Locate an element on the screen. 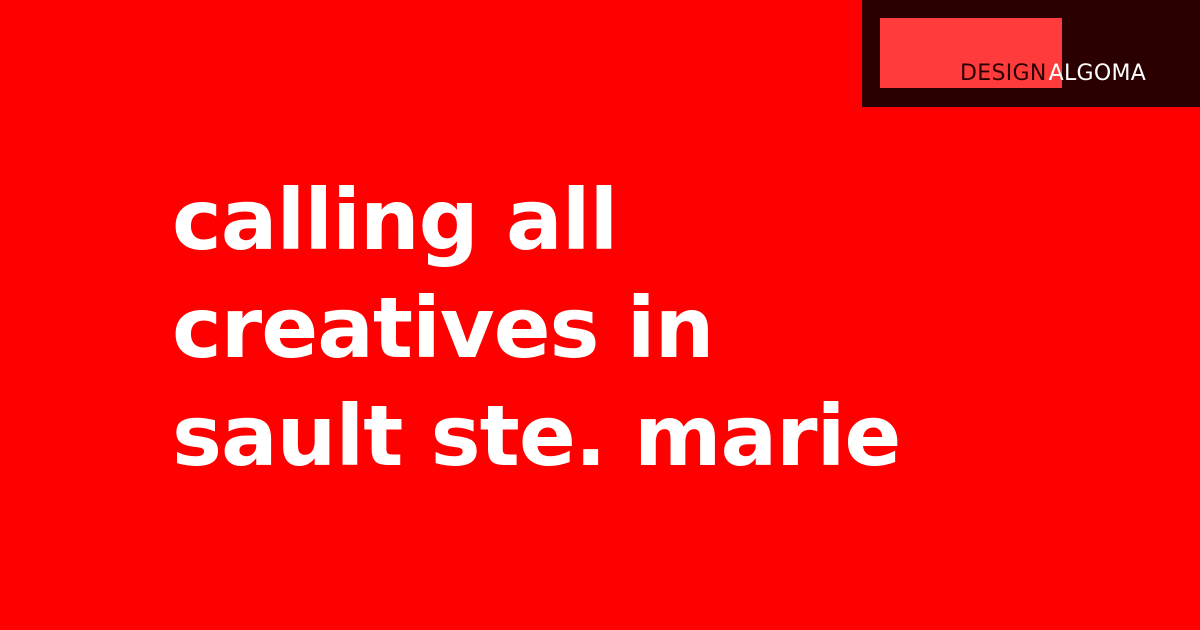 This screenshot has width=1200, height=630. headline-line-2: creatives in is located at coordinates (443, 328).